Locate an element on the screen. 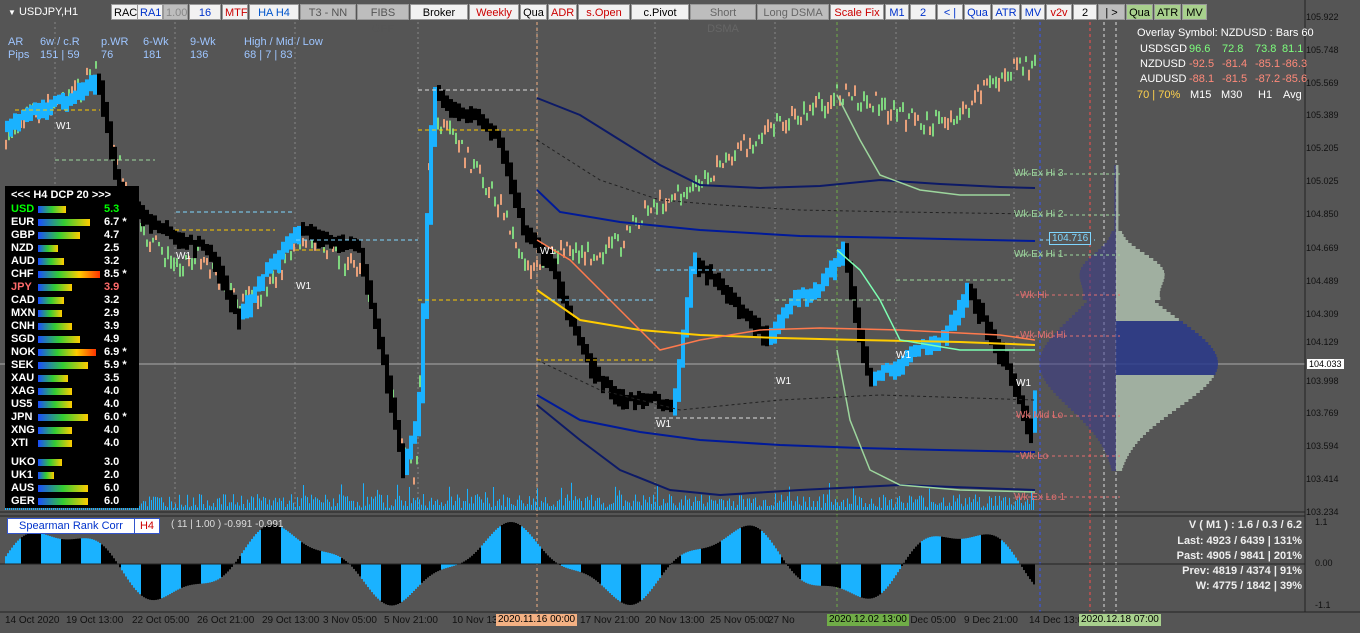 Image resolution: width=1360 pixels, height=633 pixels. toolbar-button-: < | is located at coordinates (950, 12).